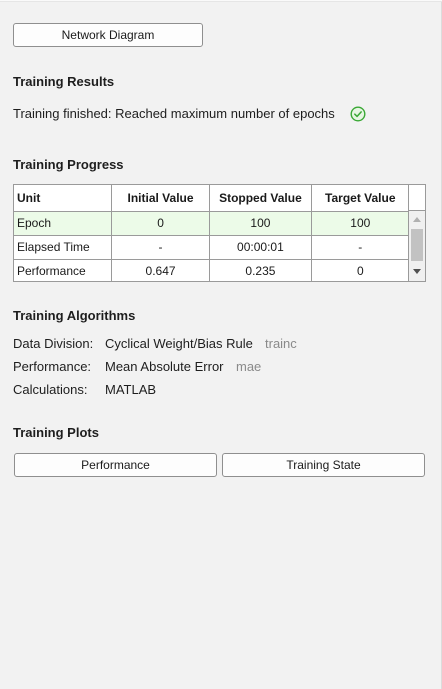 The image size is (442, 689). What do you see at coordinates (161, 223) in the screenshot?
I see `cell-initial: 0` at bounding box center [161, 223].